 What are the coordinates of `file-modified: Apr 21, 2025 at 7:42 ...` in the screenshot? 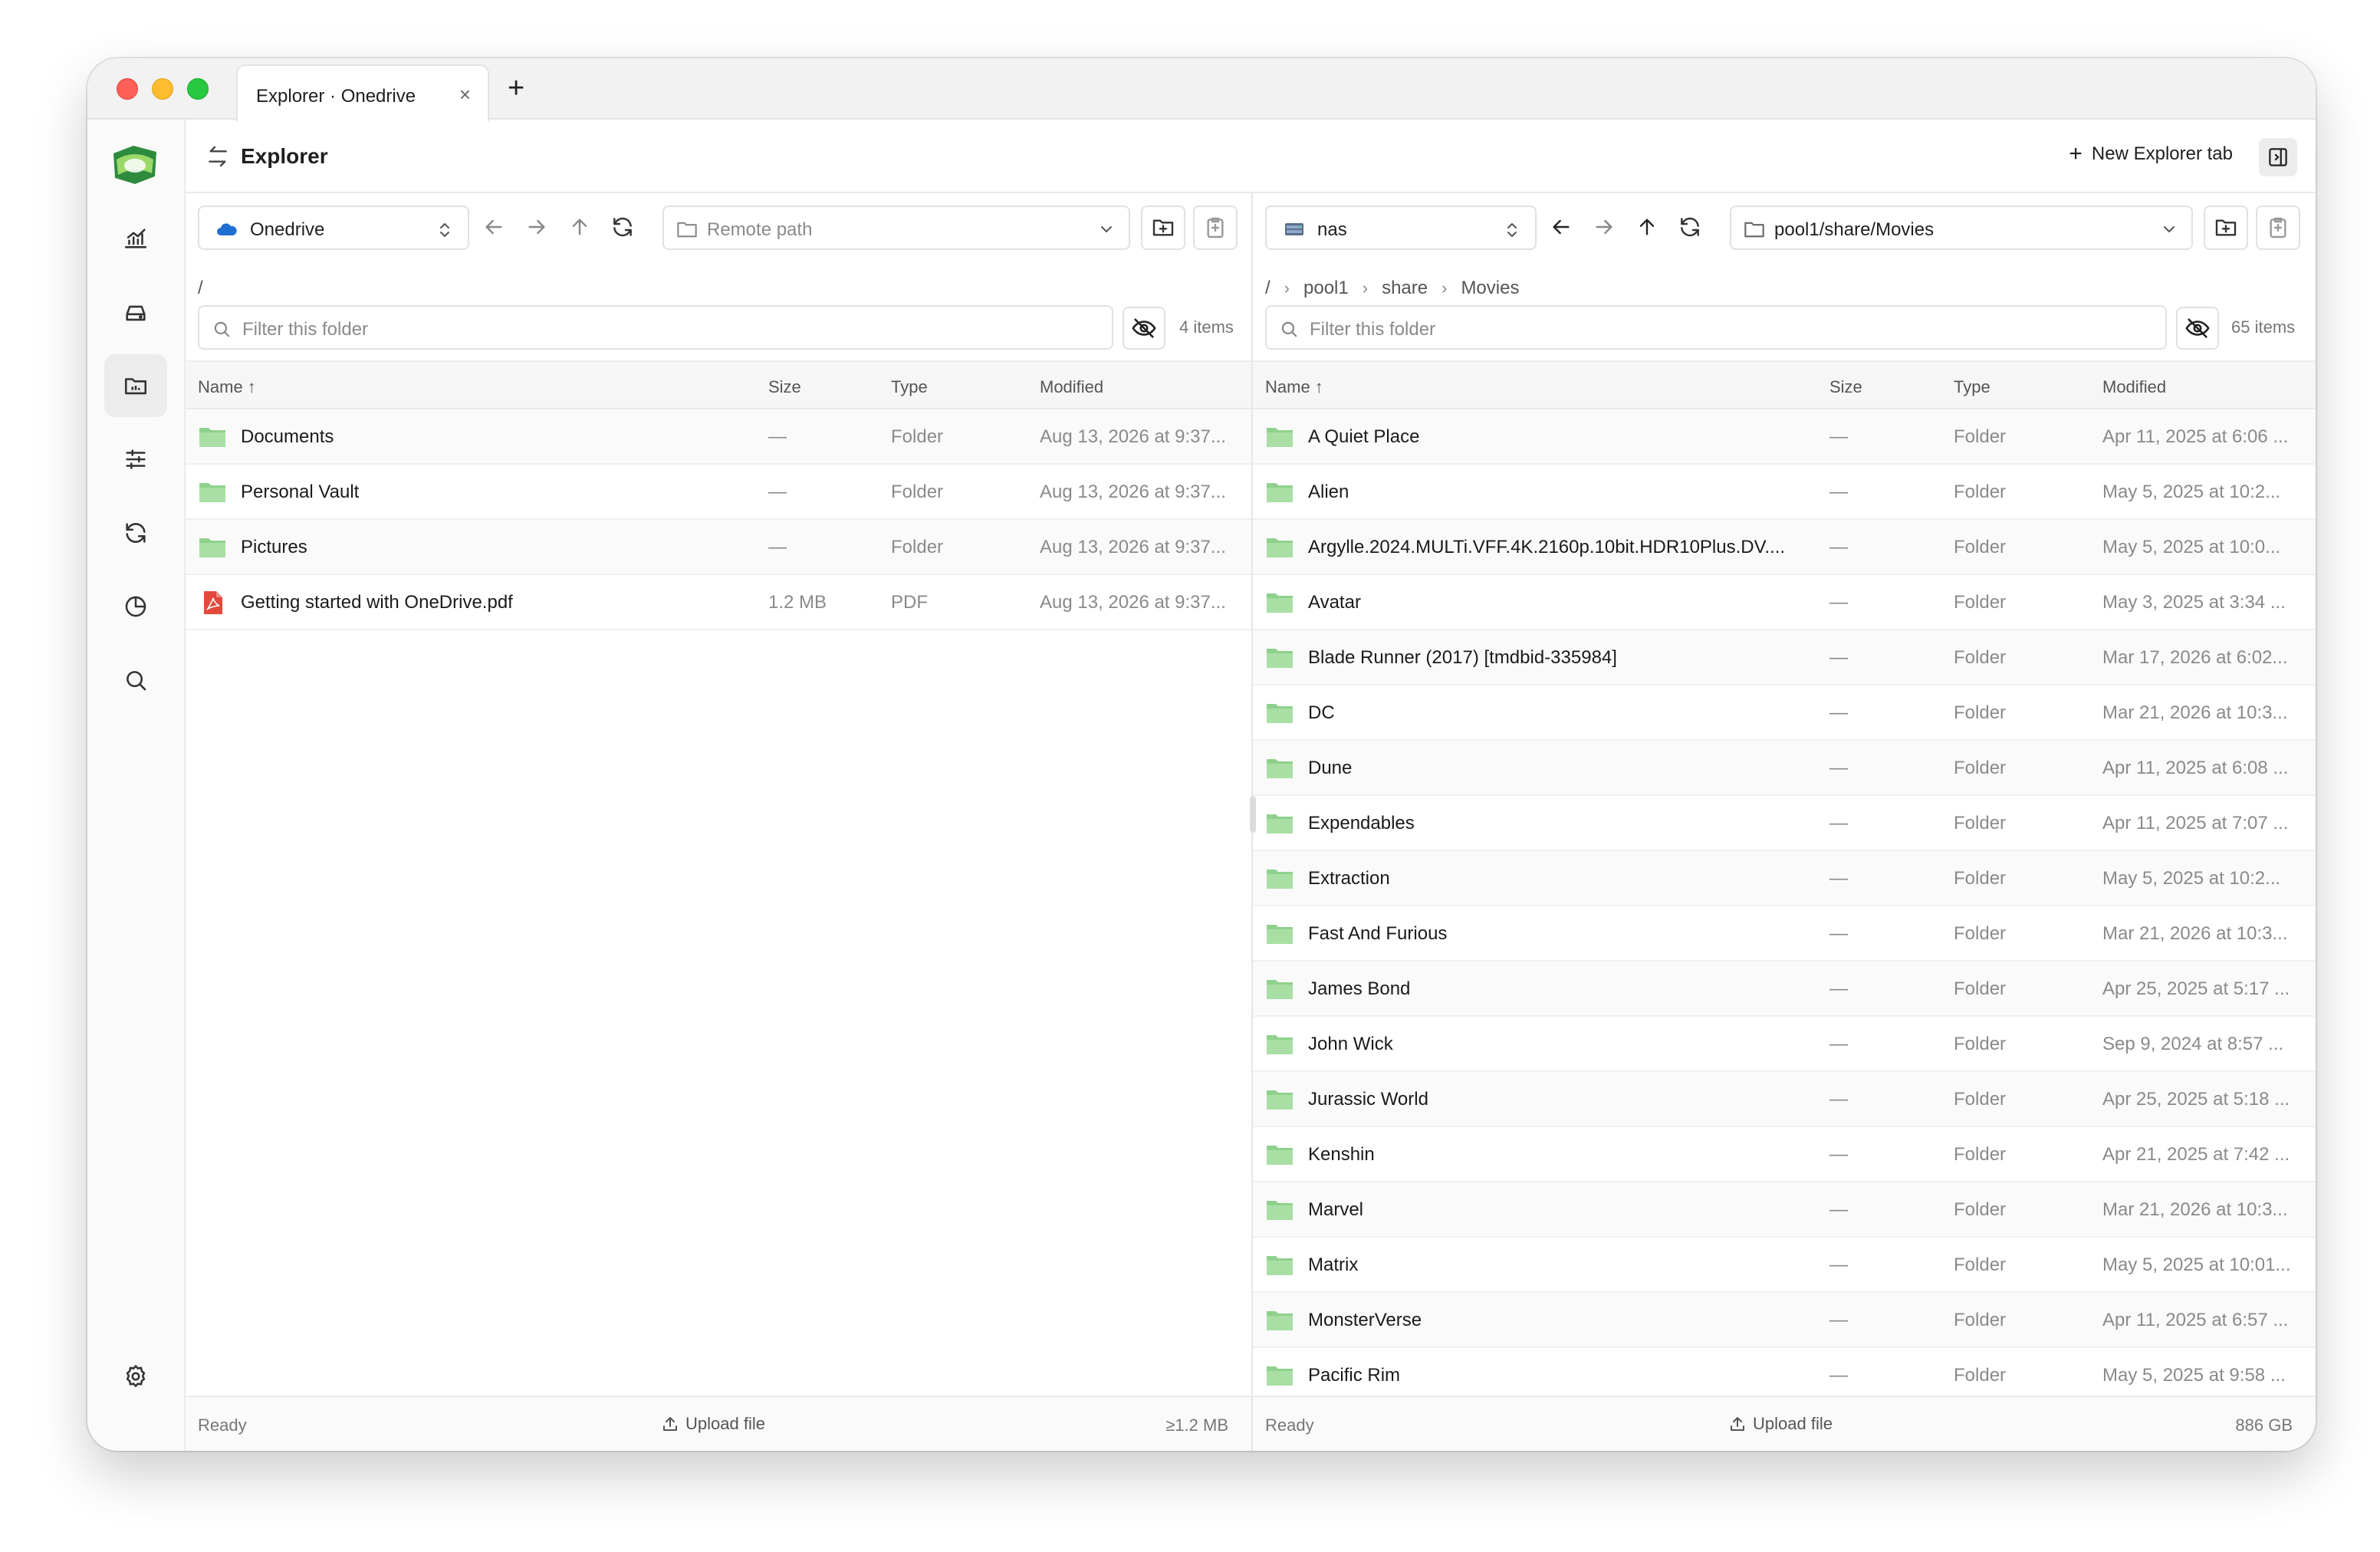 It's located at (2196, 1154).